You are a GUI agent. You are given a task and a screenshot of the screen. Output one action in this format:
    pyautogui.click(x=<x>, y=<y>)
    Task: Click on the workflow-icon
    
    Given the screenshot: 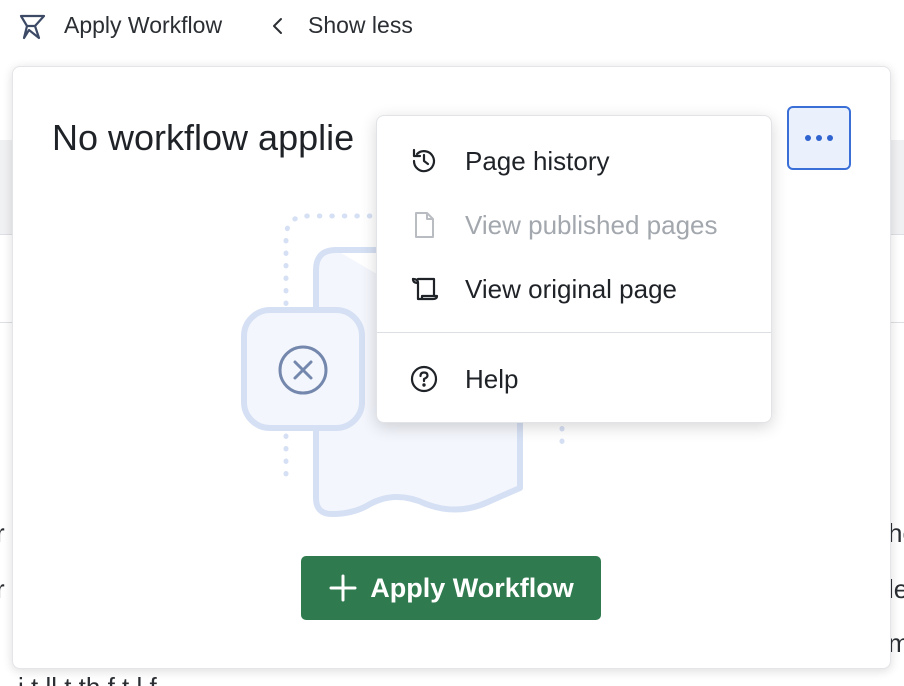 What is the action you would take?
    pyautogui.click(x=32, y=27)
    